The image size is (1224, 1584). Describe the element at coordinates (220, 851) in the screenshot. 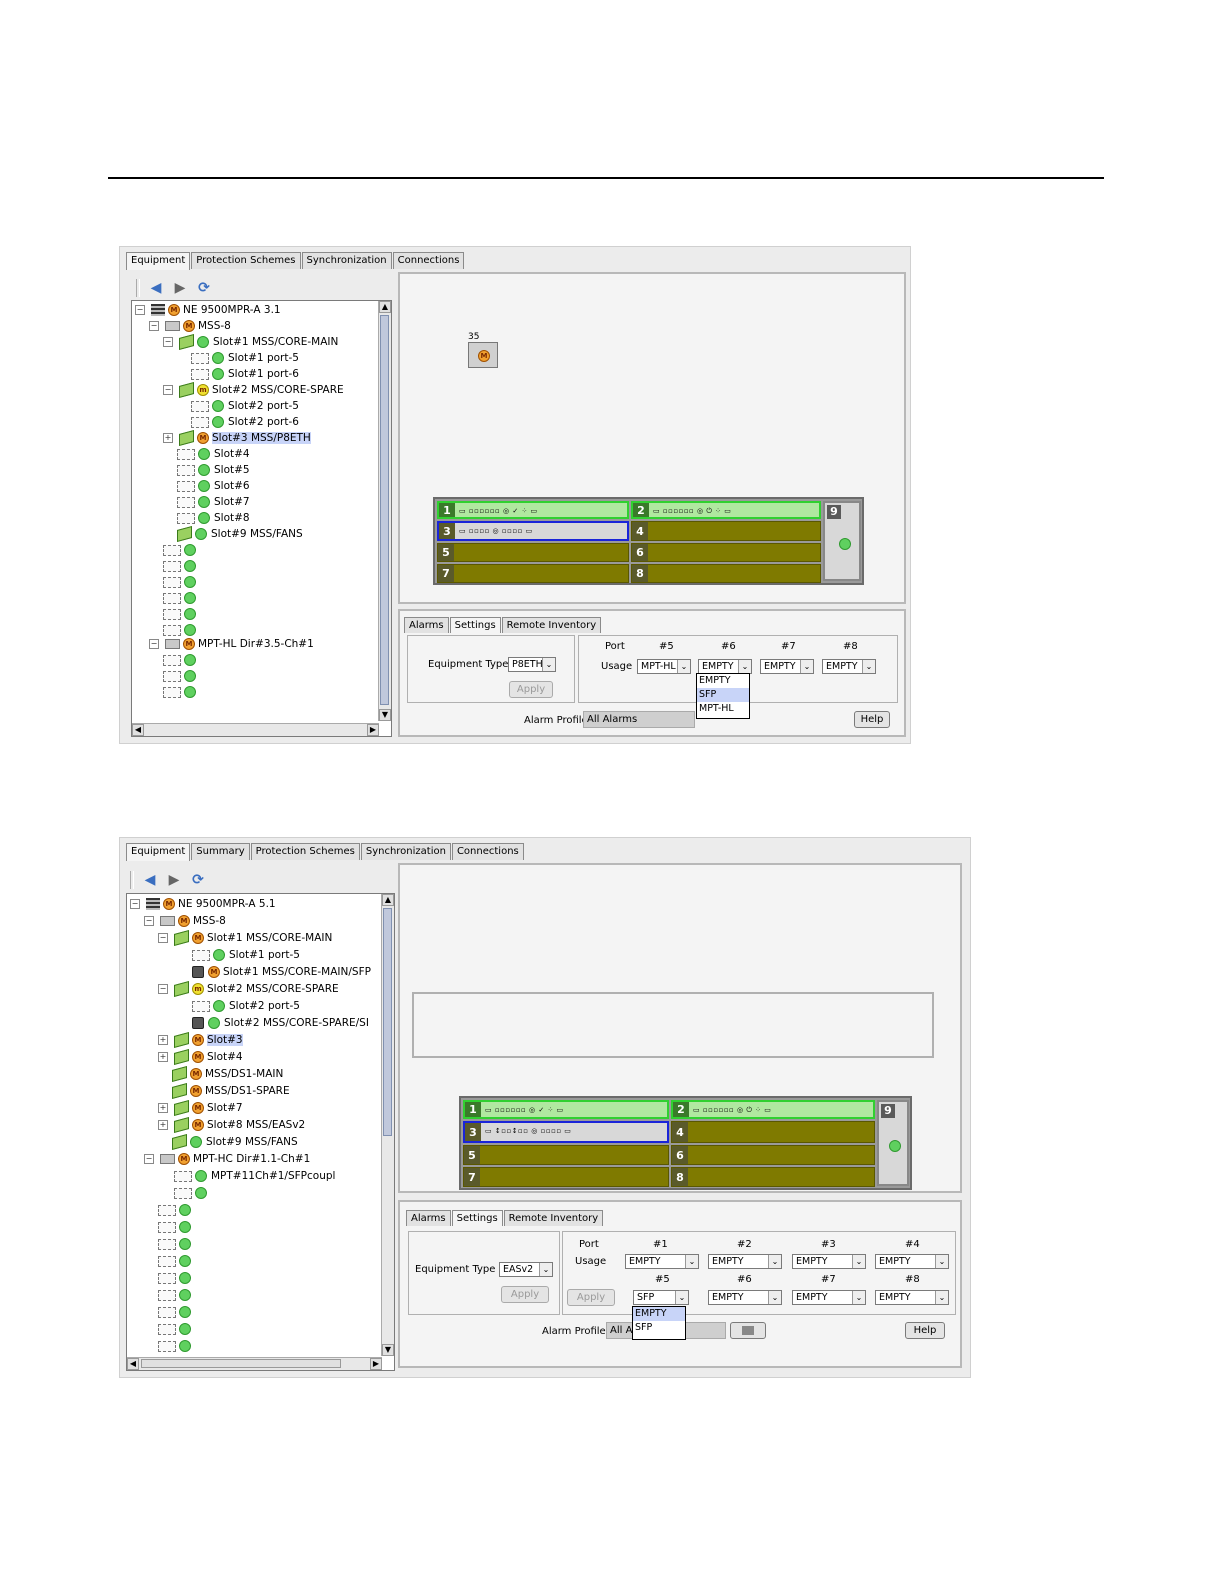

I see `tab-summary: Summary` at that location.